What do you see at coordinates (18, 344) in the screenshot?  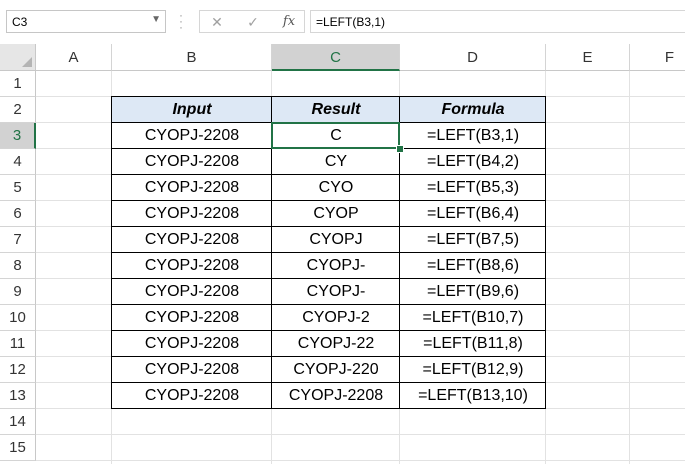 I see `row-header-11: 11` at bounding box center [18, 344].